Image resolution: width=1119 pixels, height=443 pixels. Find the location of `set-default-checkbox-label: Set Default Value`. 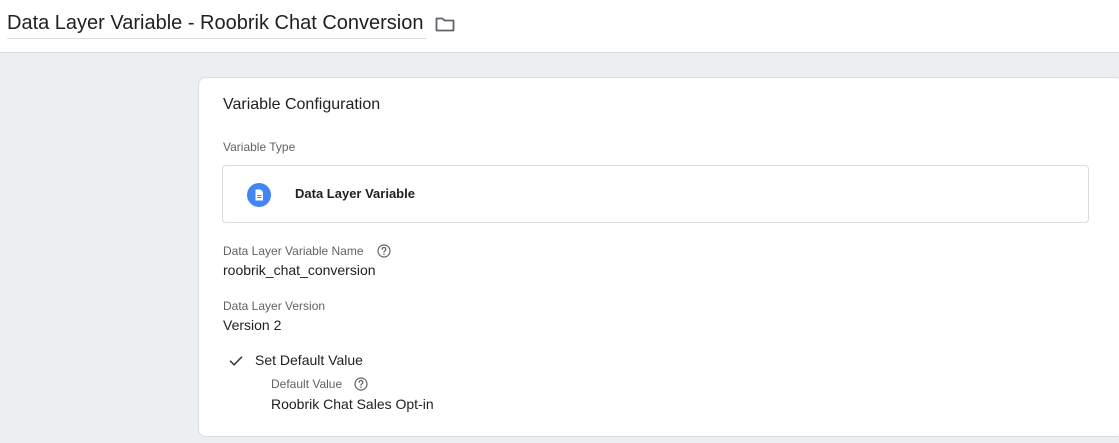

set-default-checkbox-label: Set Default Value is located at coordinates (309, 360).